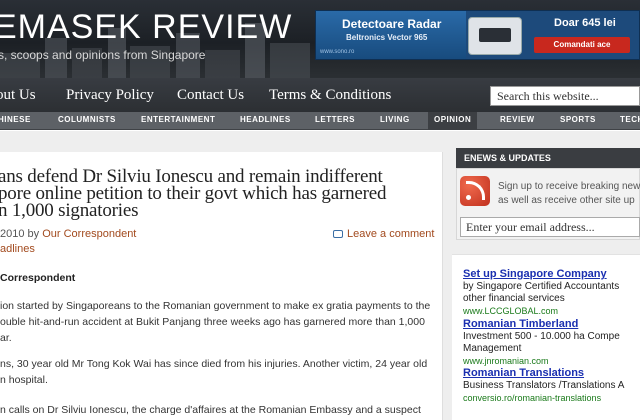 The image size is (640, 420). What do you see at coordinates (337, 52) in the screenshot?
I see `ad-banner-url: www.sono.ro` at bounding box center [337, 52].